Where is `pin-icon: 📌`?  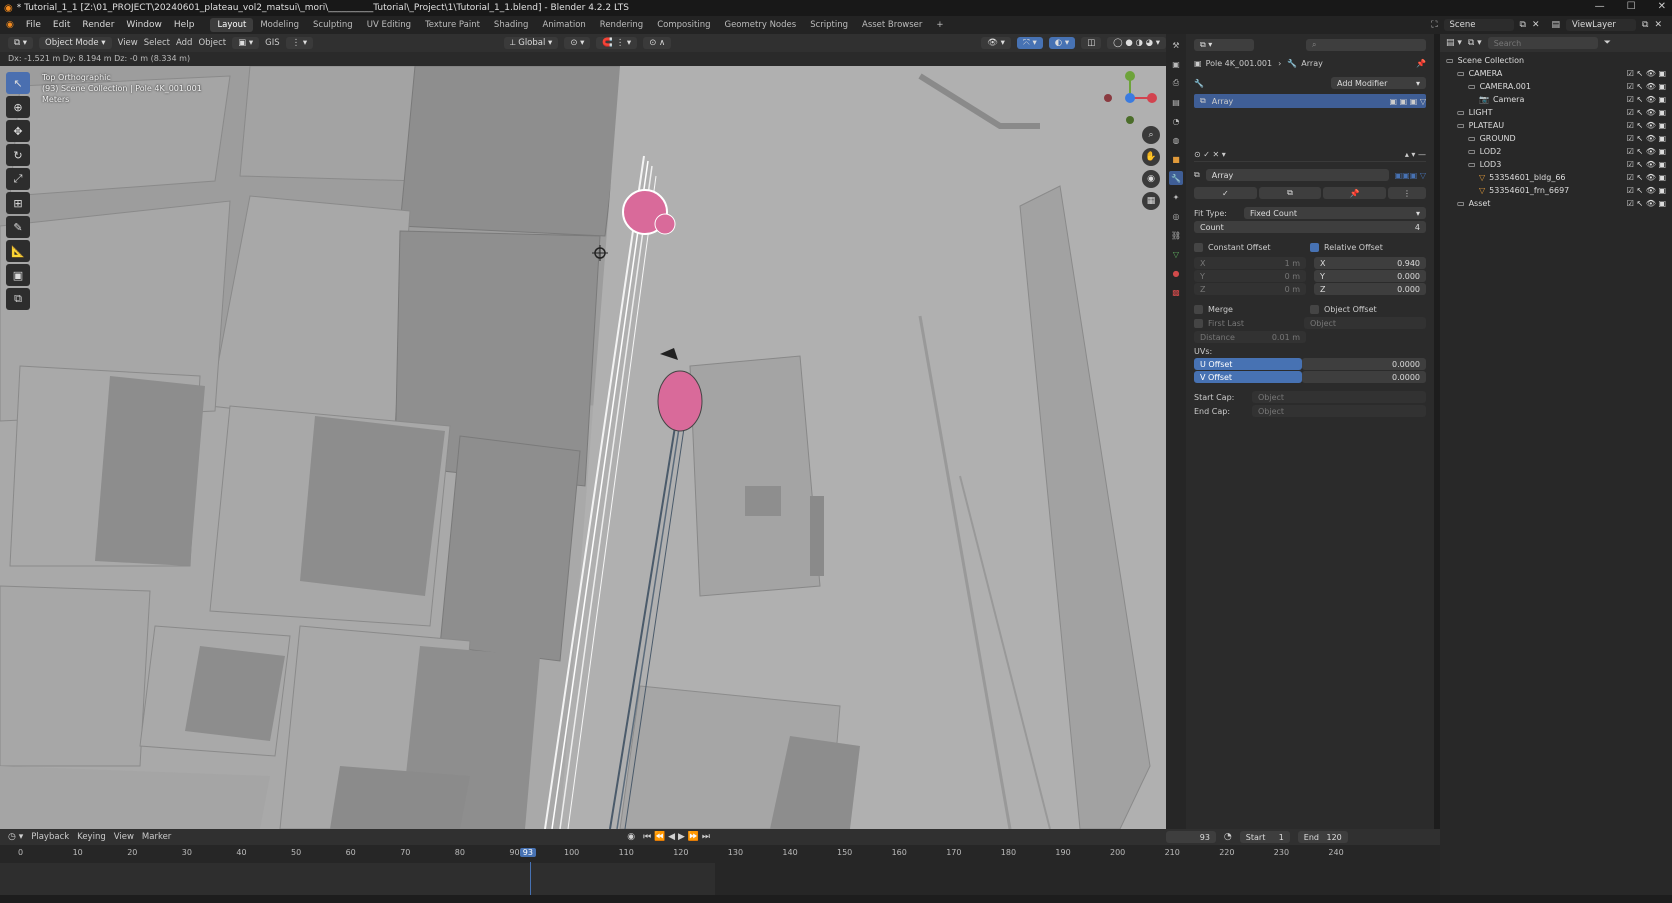 pin-icon: 📌 is located at coordinates (1421, 63).